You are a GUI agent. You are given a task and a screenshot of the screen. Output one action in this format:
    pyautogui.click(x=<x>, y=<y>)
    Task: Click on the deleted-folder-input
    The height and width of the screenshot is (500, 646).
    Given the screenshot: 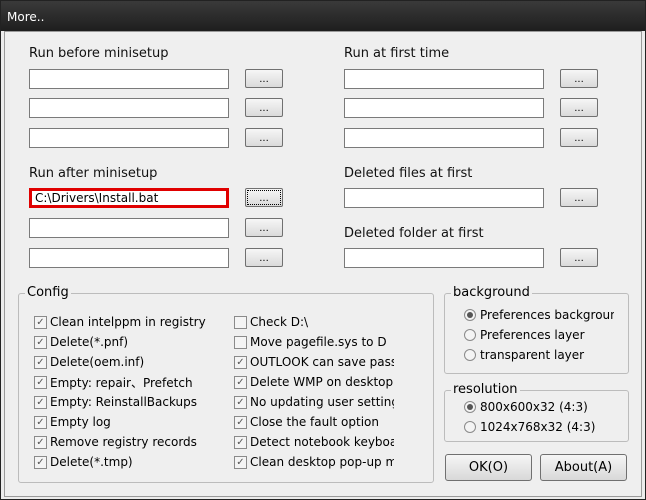 What is the action you would take?
    pyautogui.click(x=444, y=258)
    